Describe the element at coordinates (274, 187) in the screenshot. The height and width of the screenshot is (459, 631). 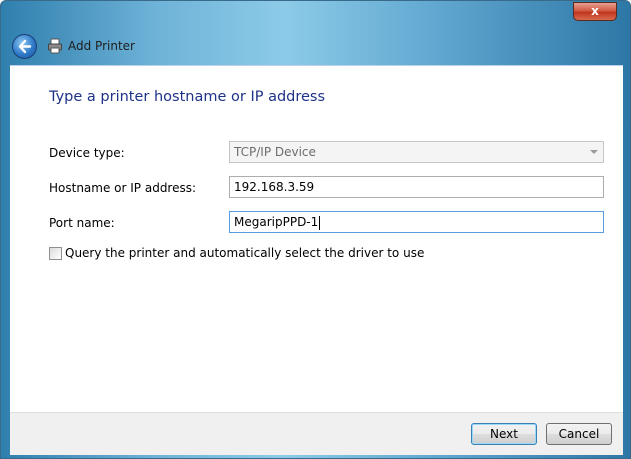
I see `hostname-value: 192.168.3.59` at that location.